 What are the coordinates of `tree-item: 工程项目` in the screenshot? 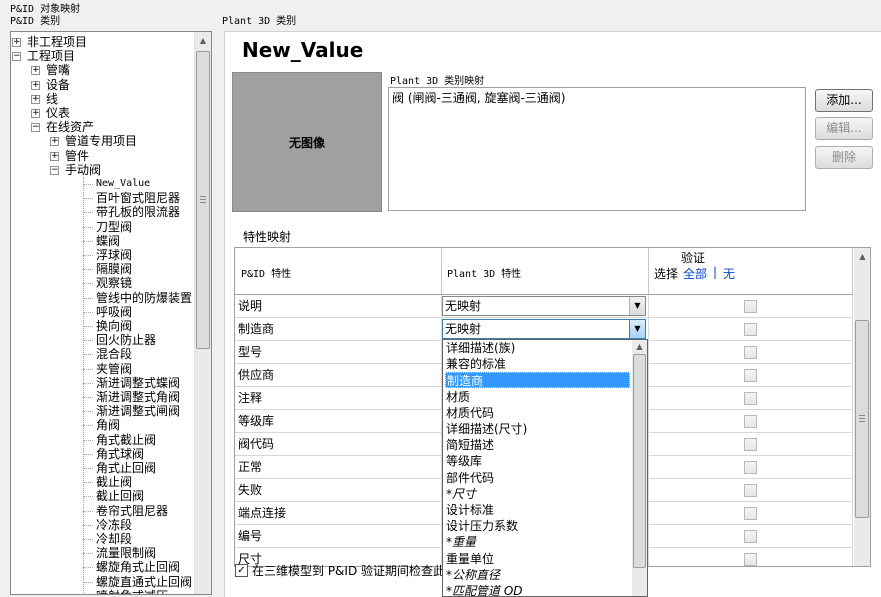 It's located at (51, 56).